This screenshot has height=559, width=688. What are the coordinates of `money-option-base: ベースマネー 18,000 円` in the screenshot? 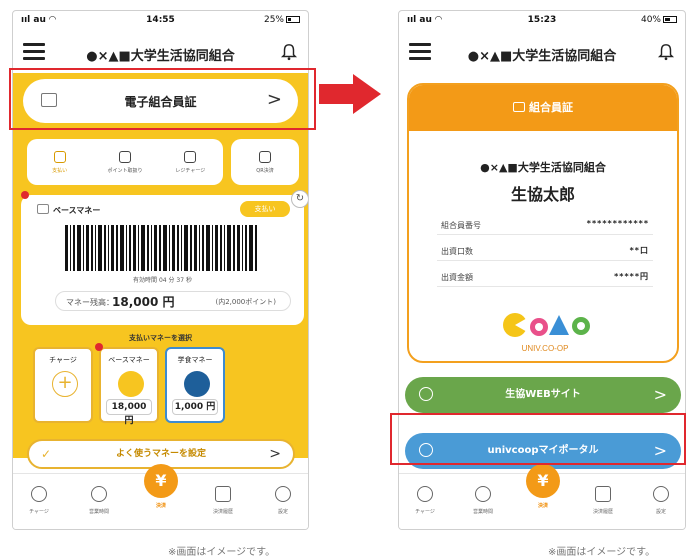 It's located at (129, 386).